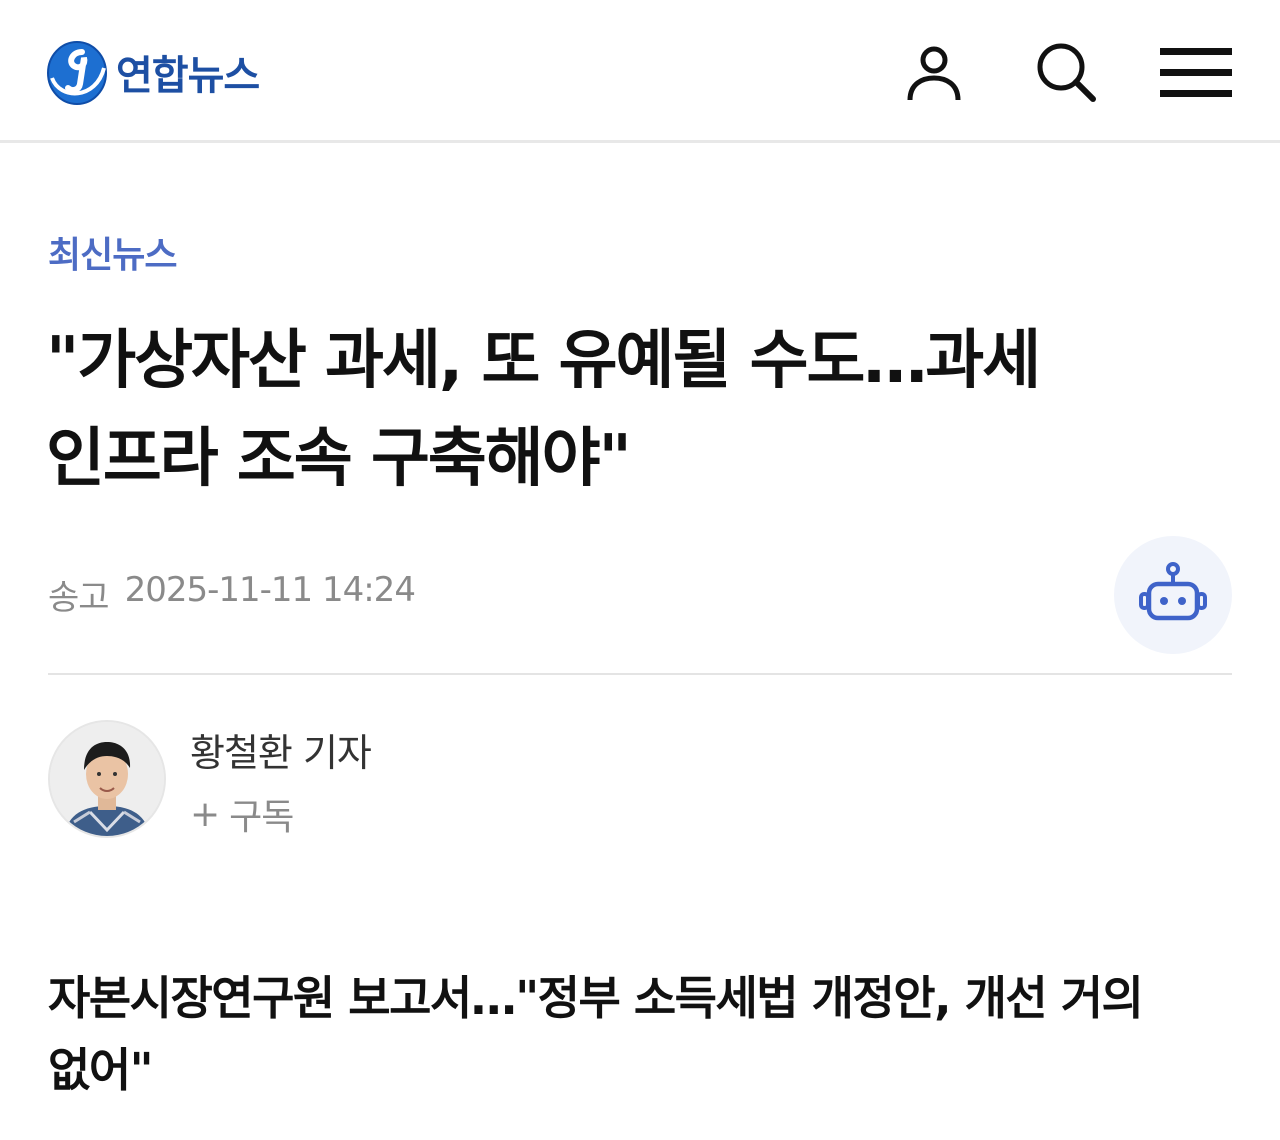 This screenshot has width=1280, height=1140. I want to click on reporter-name: 황철환 기자, so click(281, 749).